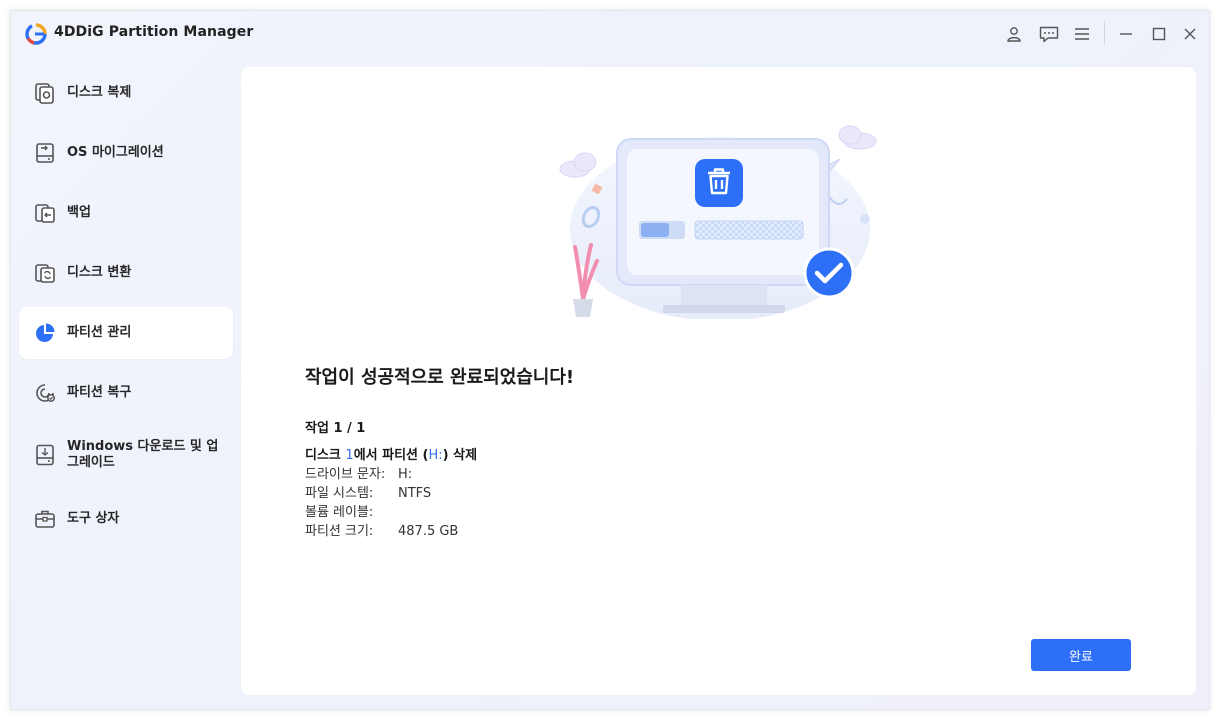 The width and height of the screenshot is (1220, 720). Describe the element at coordinates (79, 212) in the screenshot. I see `sidebar-item-label: 백업` at that location.